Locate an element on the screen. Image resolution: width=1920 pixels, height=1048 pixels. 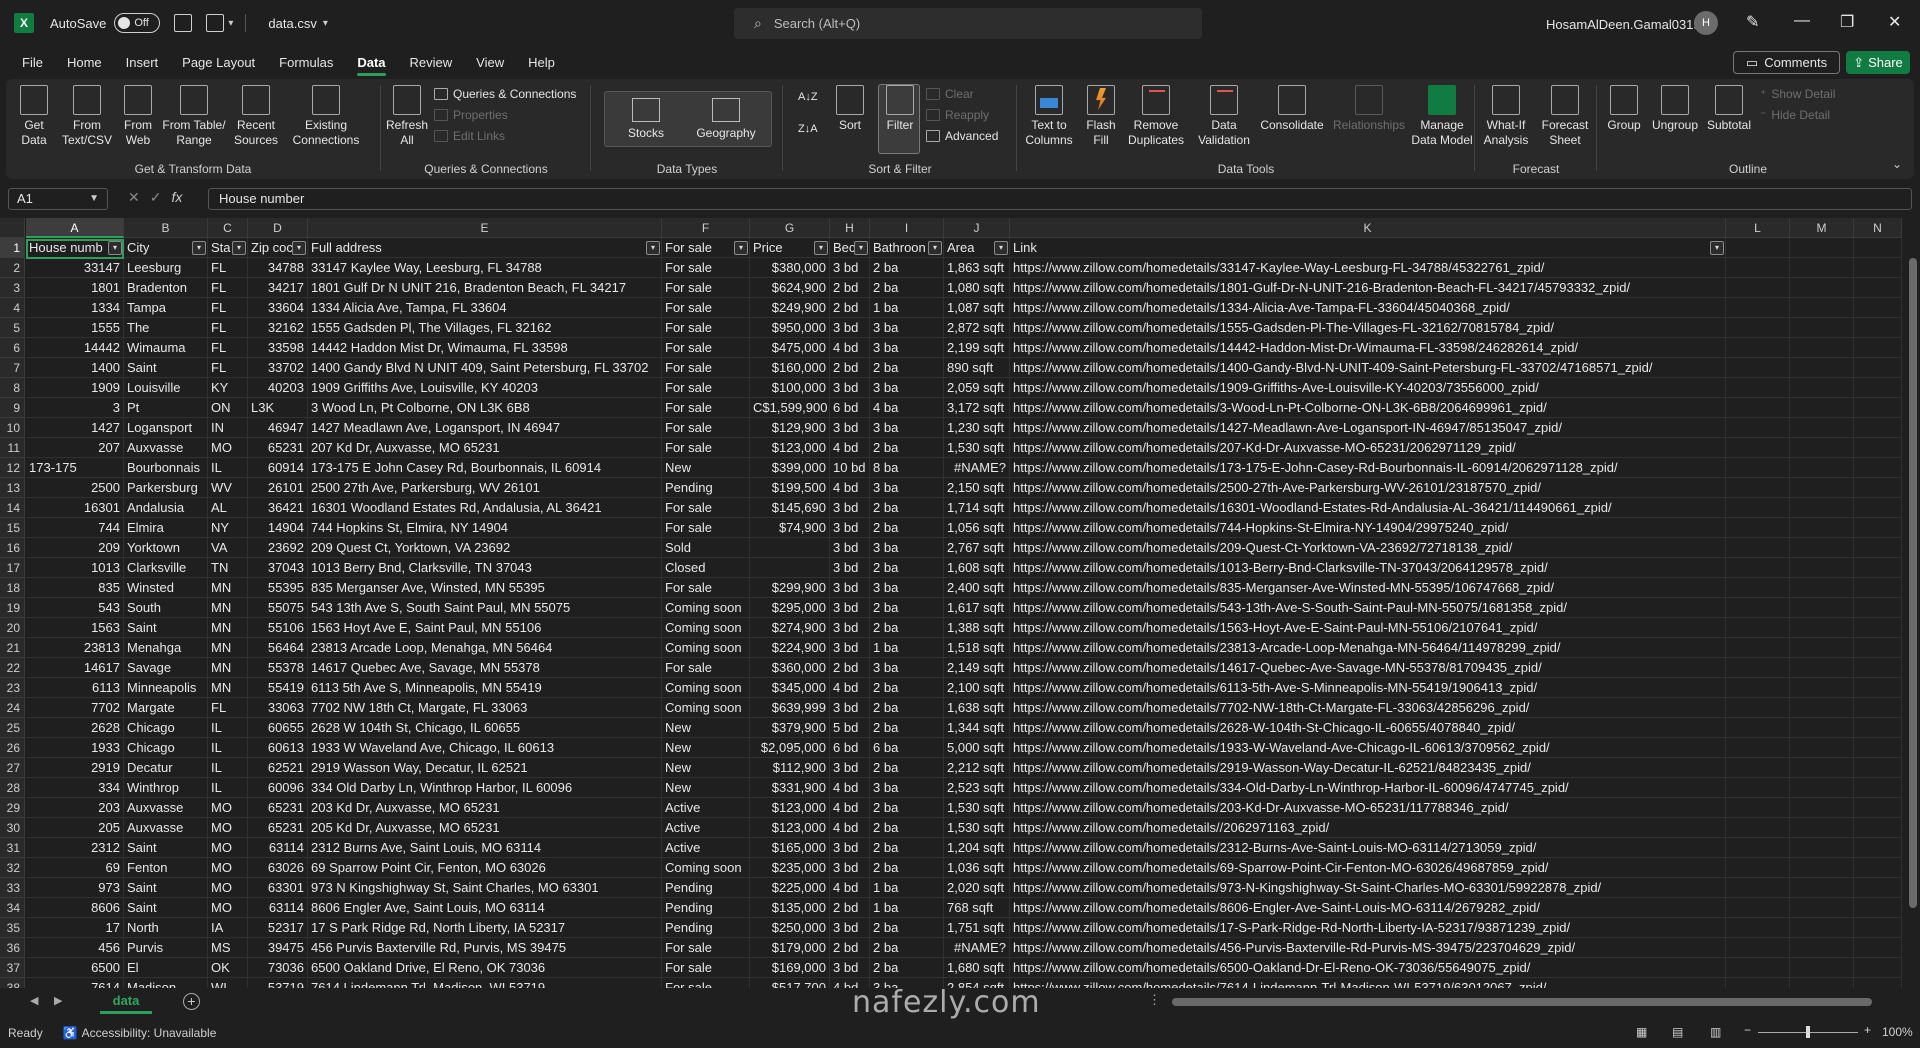
table-cell: Chicago is located at coordinates (166, 728).